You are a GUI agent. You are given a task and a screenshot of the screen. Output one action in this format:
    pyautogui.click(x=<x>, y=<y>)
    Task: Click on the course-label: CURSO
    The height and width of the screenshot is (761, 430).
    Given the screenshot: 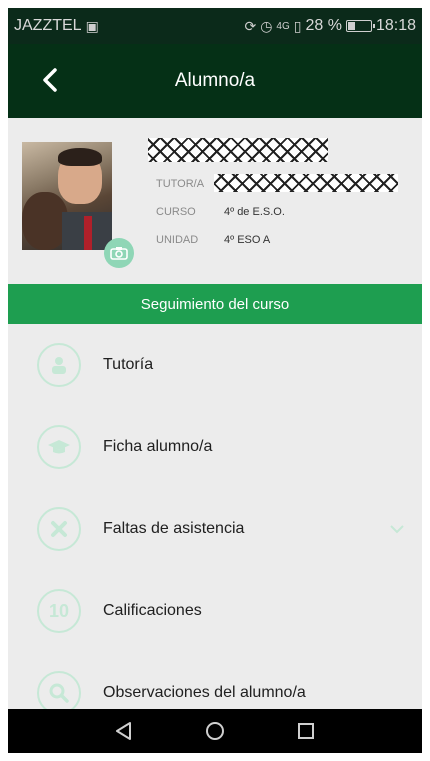 What is the action you would take?
    pyautogui.click(x=176, y=212)
    